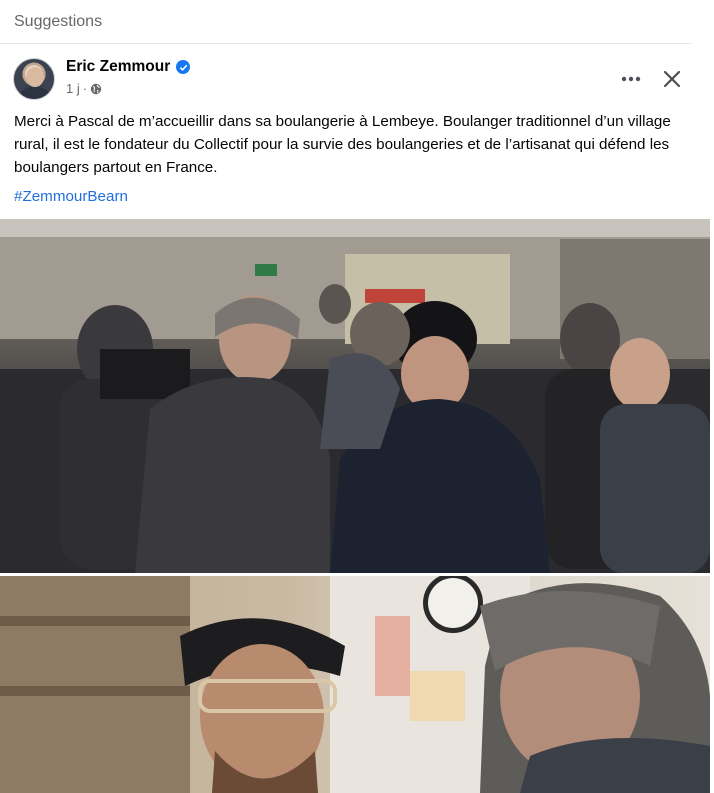  What do you see at coordinates (118, 67) in the screenshot?
I see `author-name: Eric Zemmour` at bounding box center [118, 67].